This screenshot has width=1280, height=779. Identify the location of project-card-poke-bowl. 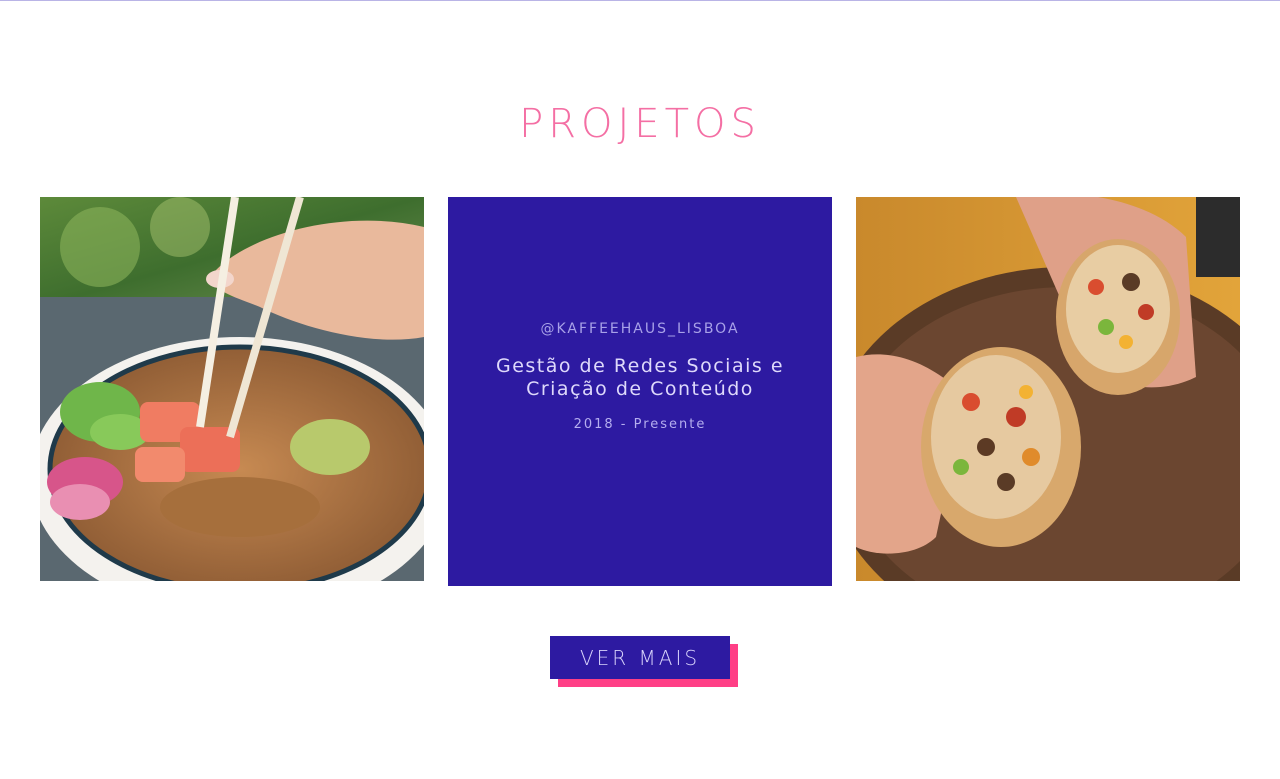
(232, 389).